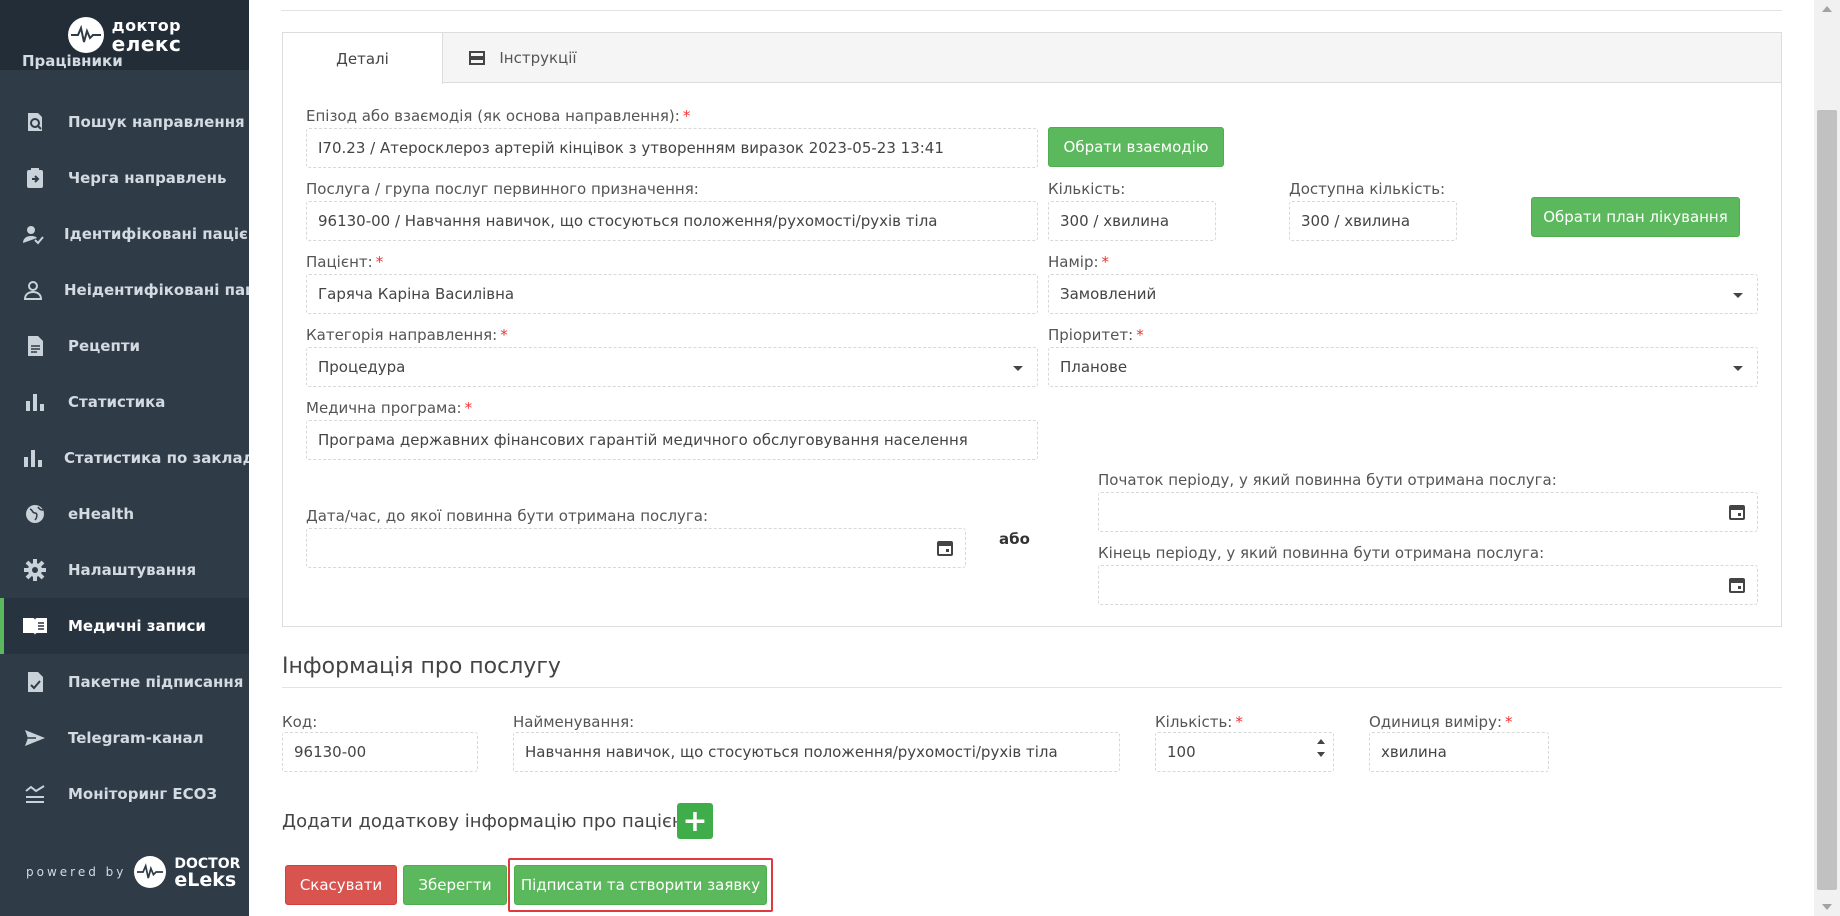 The height and width of the screenshot is (916, 1840). What do you see at coordinates (672, 367) in the screenshot?
I see `category-select: Процедура` at bounding box center [672, 367].